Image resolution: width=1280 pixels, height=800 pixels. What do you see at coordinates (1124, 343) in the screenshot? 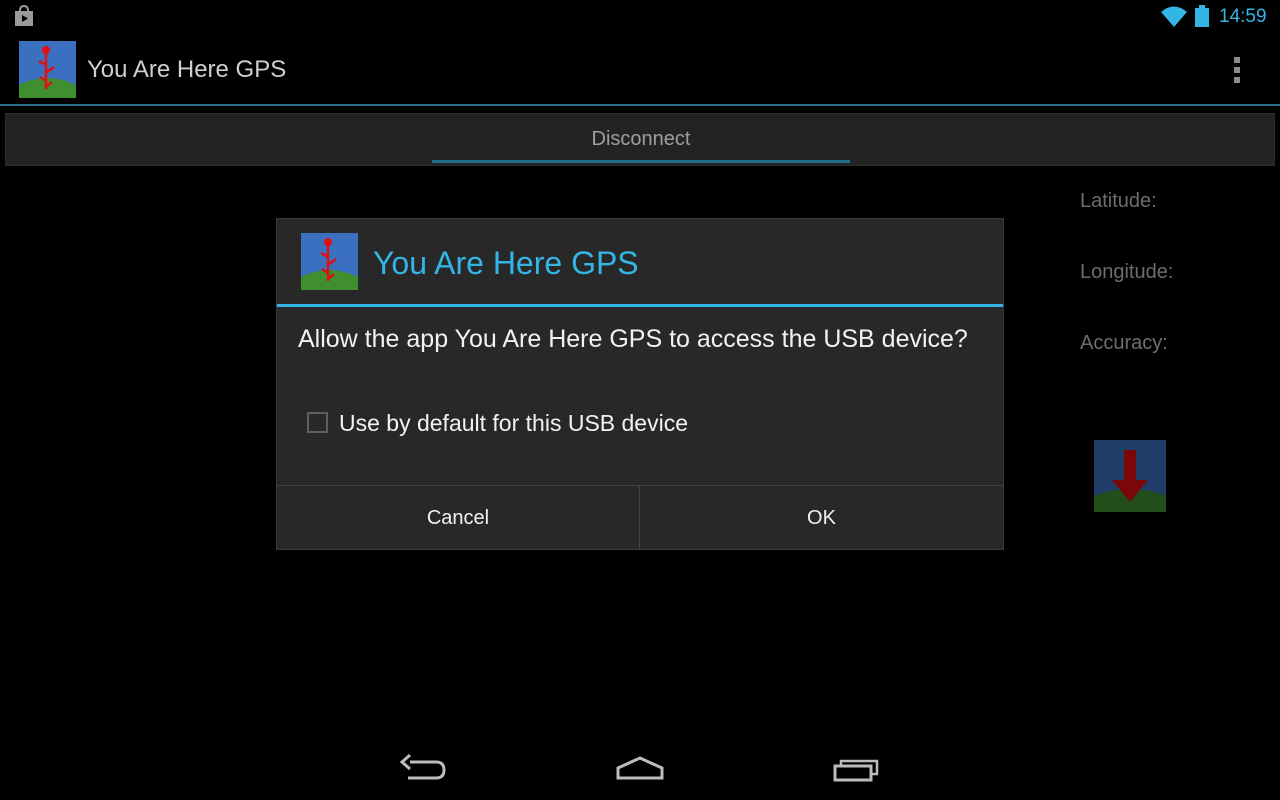
I see `accuracy-label: Accuracy:` at bounding box center [1124, 343].